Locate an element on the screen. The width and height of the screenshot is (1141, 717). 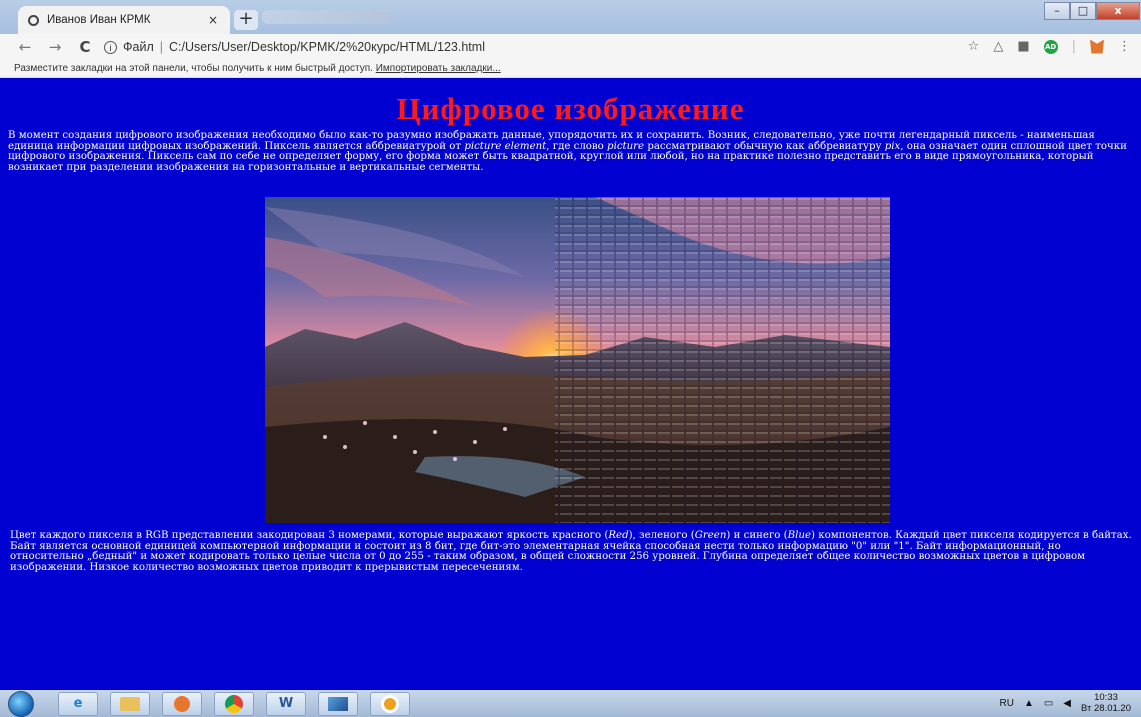
clock: 10:33 Вт 28.01.20 is located at coordinates (1106, 703).